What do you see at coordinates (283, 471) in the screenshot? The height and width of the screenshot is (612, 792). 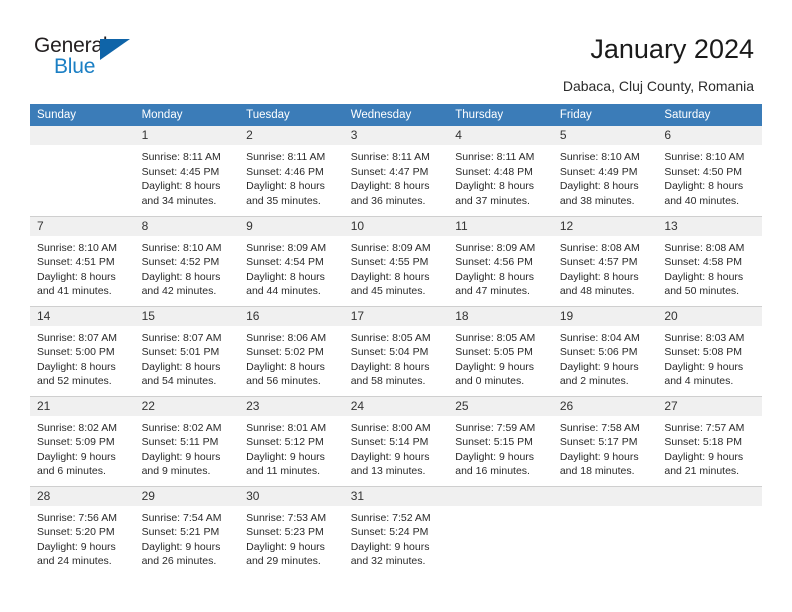 I see `daylight-minutes-text: and 11 minutes.` at bounding box center [283, 471].